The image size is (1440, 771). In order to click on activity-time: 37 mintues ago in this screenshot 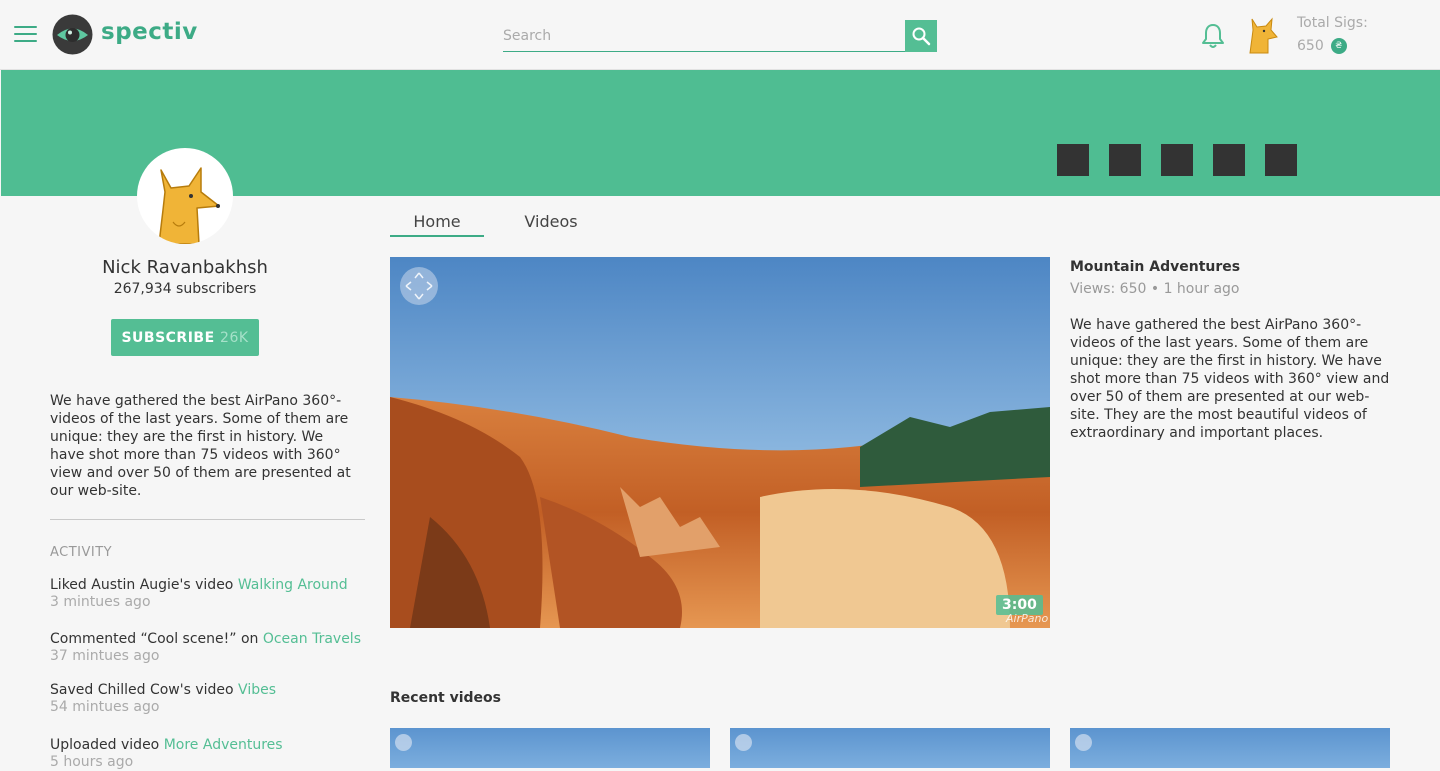, I will do `click(105, 656)`.